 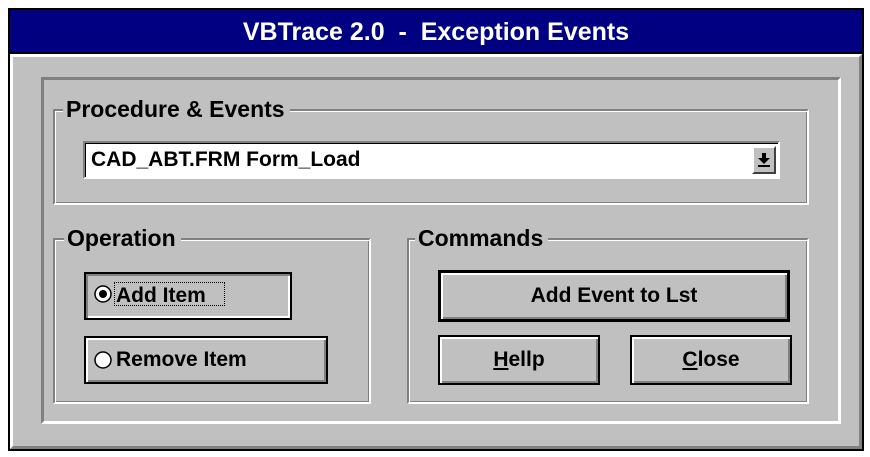 I want to click on procedure-combo: CAD_ABT.FRM Form_Load, so click(x=431, y=160).